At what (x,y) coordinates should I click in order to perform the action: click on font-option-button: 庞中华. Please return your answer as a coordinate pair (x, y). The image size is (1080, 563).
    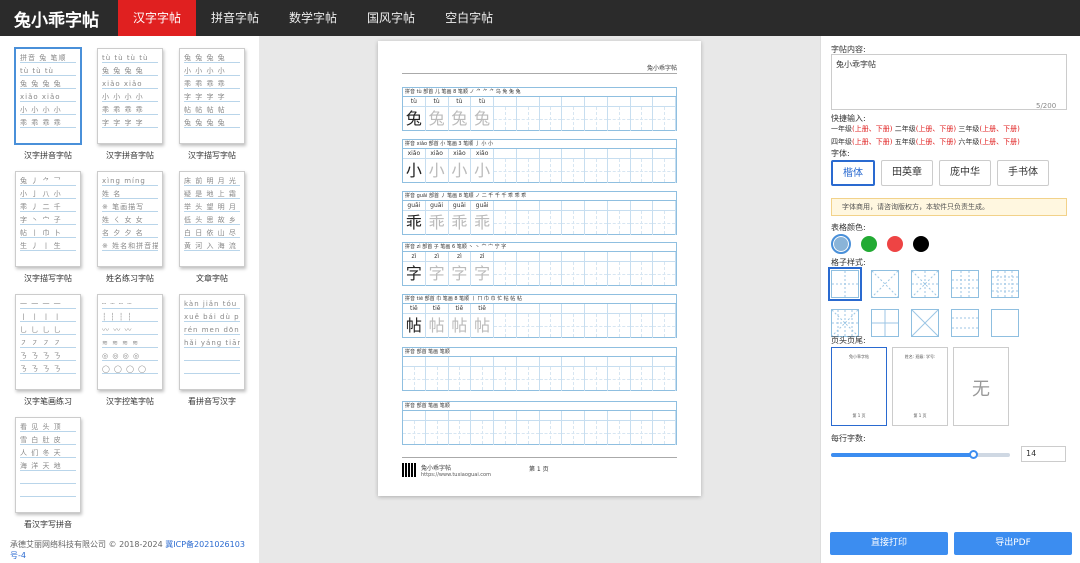
    Looking at the image, I should click on (965, 173).